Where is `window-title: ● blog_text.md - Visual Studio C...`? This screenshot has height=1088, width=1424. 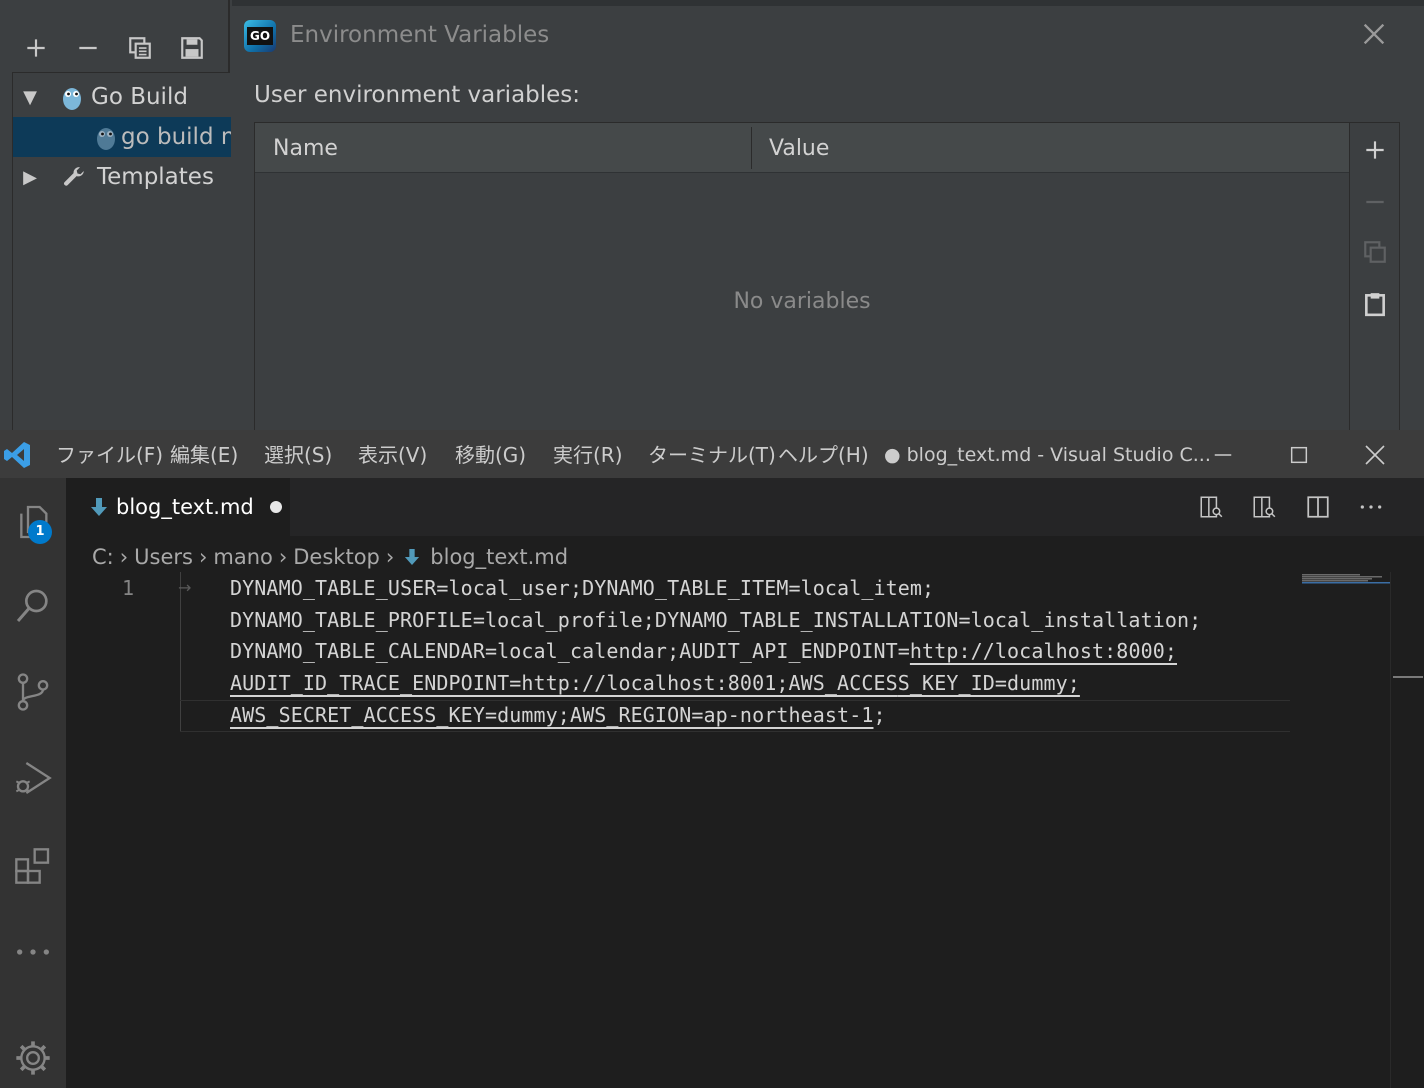 window-title: ● blog_text.md - Visual Studio C... is located at coordinates (1047, 455).